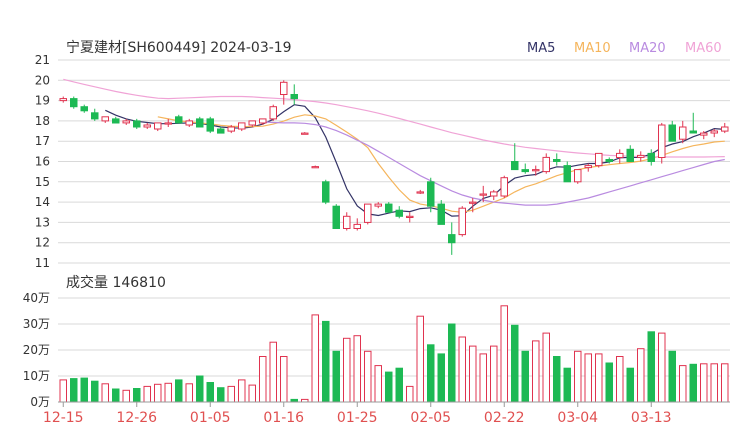  I want to click on volume-y-axis: 0万 10万 20万 30万 40万, so click(36, 350).